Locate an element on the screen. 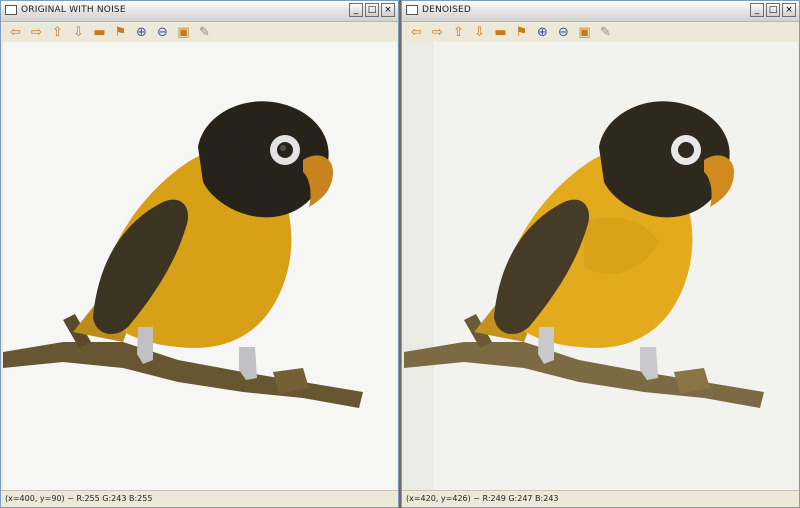 This screenshot has height=508, width=800. window-title: ORIGINAL WITH NOISE is located at coordinates (73, 10).